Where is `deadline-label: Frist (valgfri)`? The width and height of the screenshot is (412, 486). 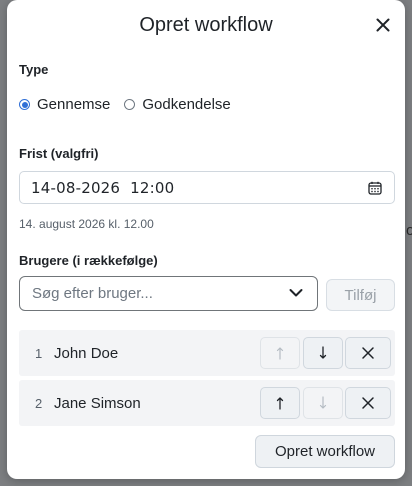 deadline-label: Frist (valgfri) is located at coordinates (59, 153).